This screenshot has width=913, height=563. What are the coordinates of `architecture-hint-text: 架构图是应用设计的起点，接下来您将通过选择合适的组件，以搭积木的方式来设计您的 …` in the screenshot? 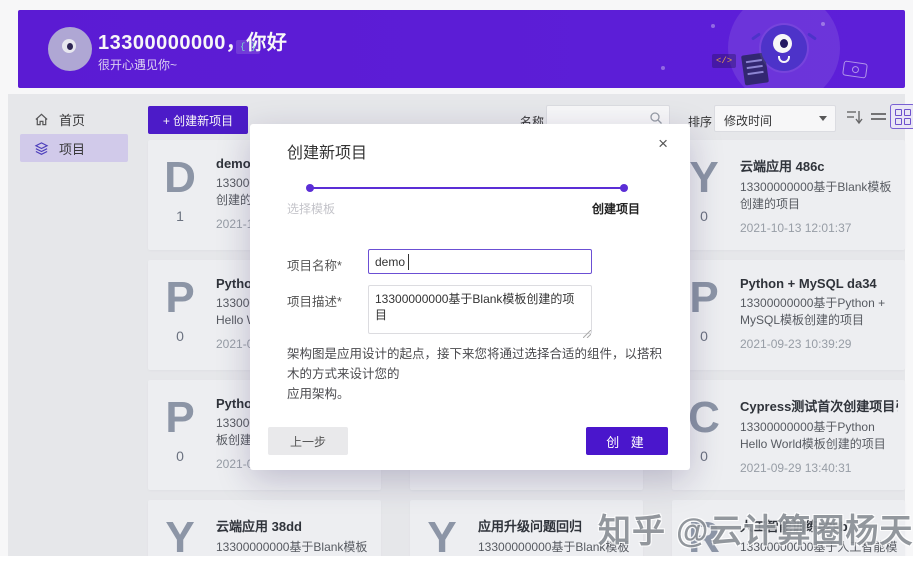 It's located at (475, 374).